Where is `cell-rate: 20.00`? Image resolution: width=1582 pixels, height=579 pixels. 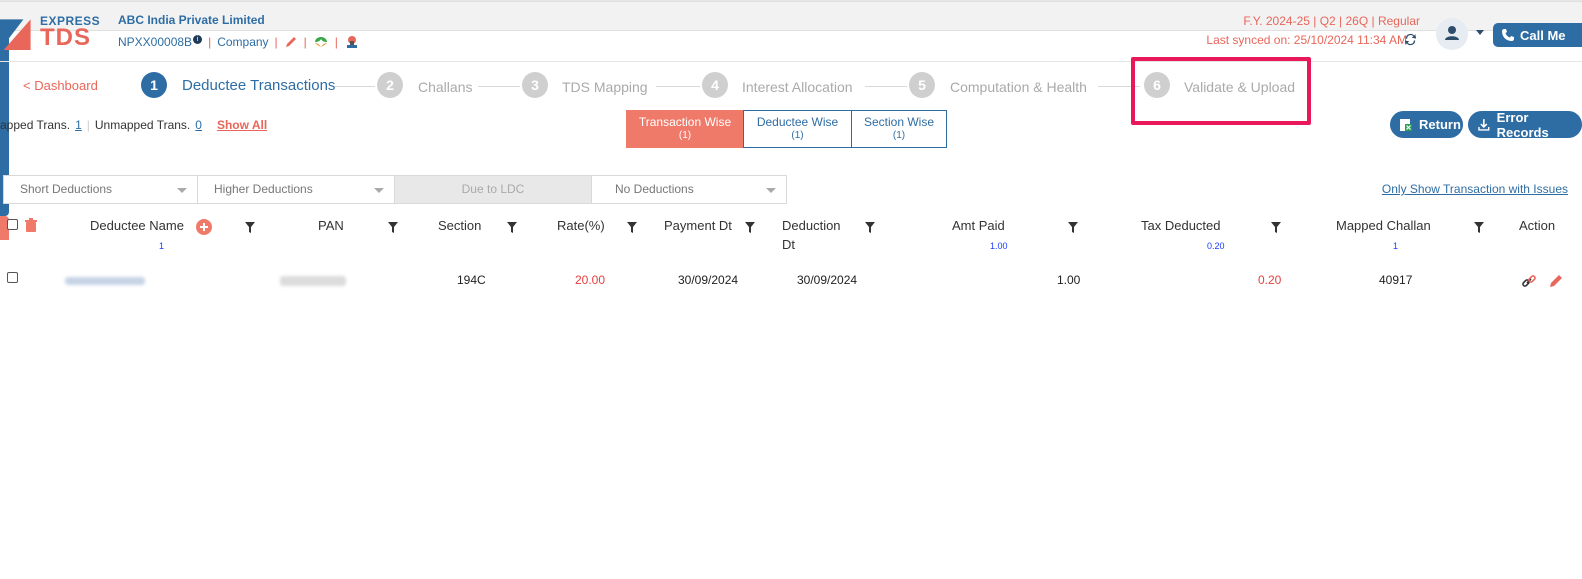 cell-rate: 20.00 is located at coordinates (590, 280).